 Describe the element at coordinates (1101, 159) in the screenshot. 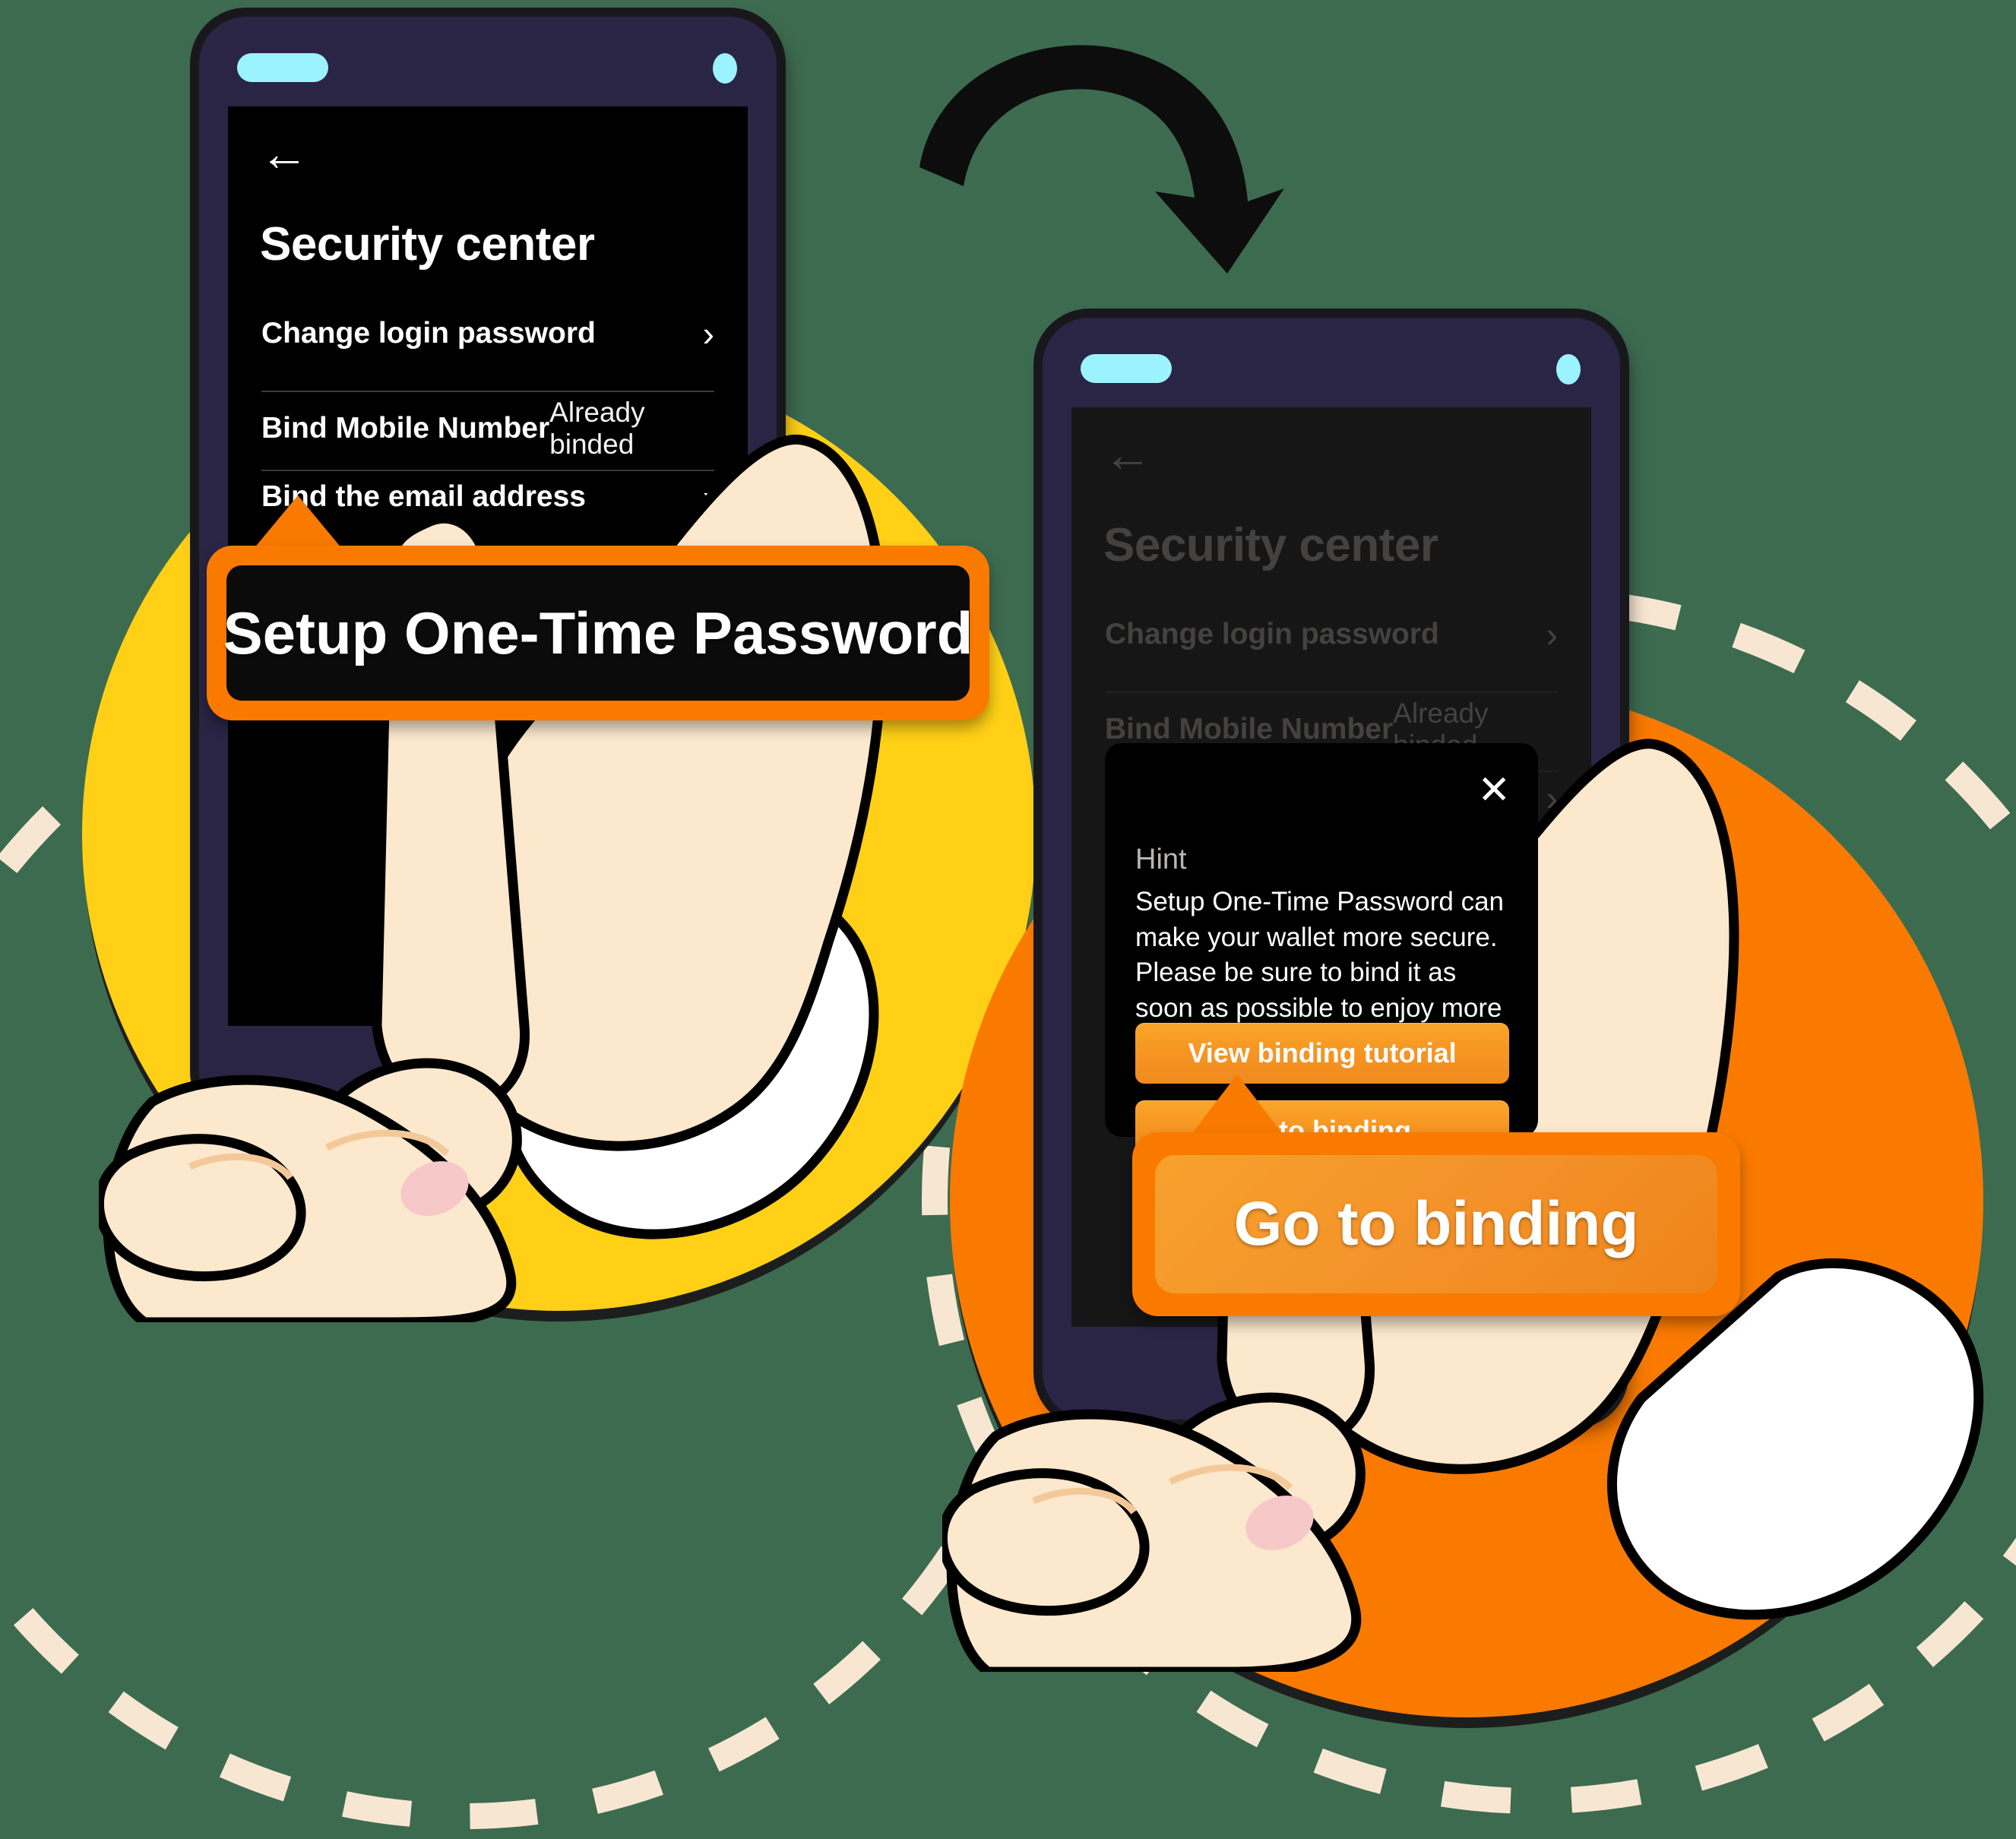

I see `curved-down-right-arrow-icon` at that location.